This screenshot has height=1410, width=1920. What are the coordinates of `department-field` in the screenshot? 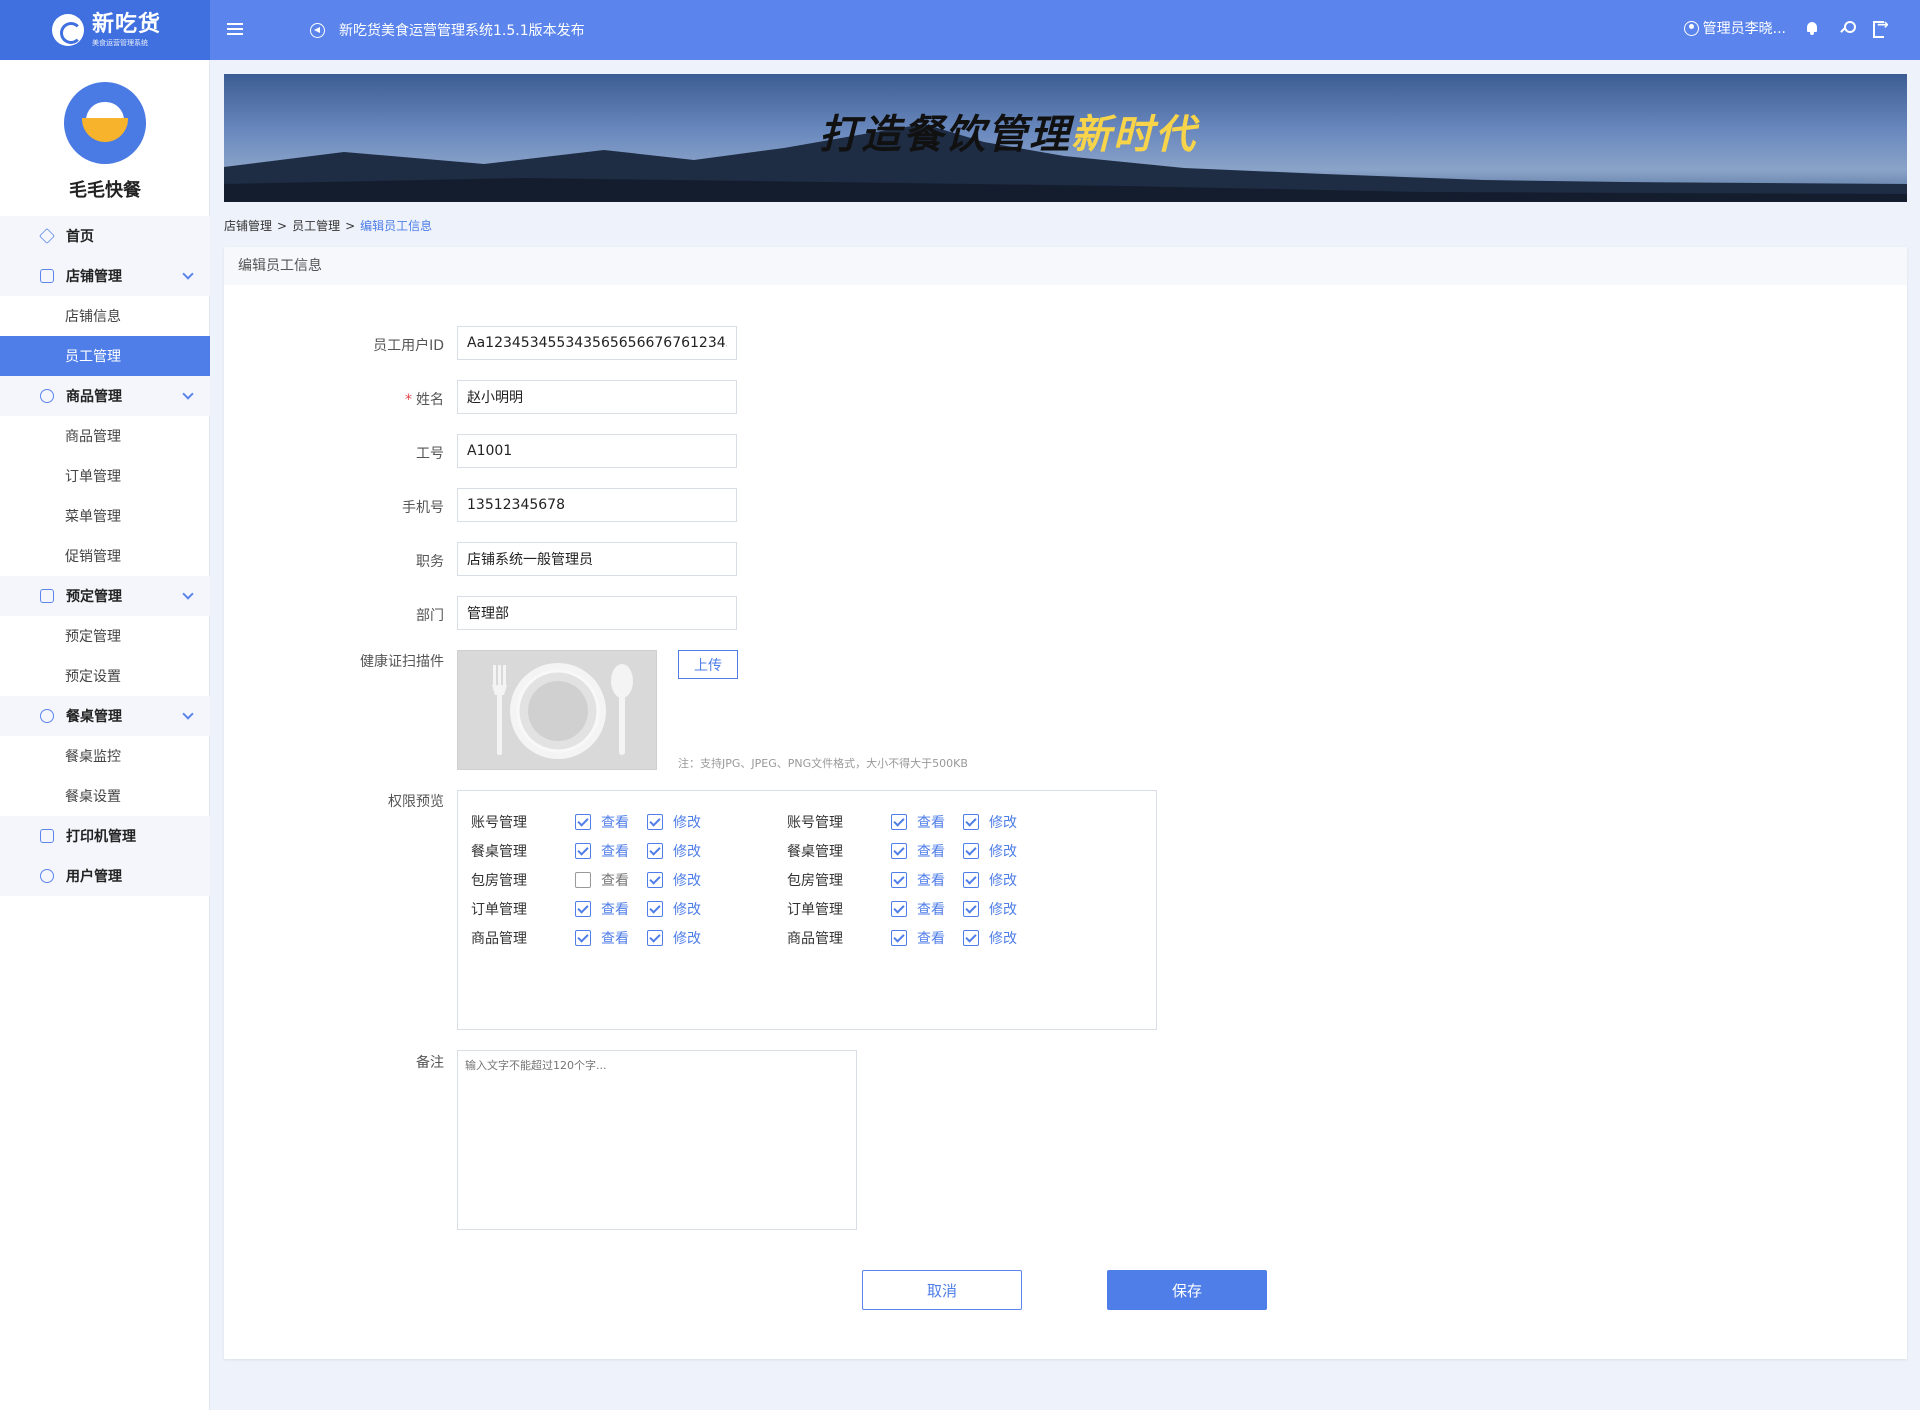 It's located at (597, 613).